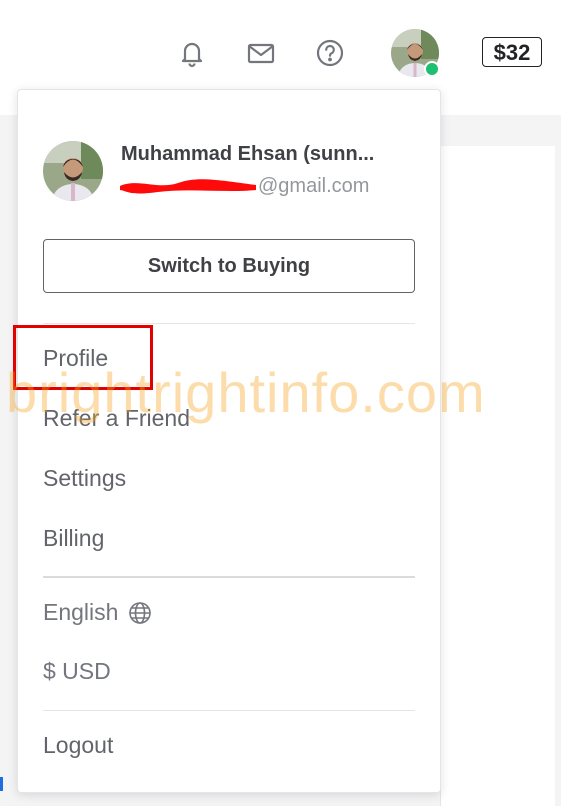 The width and height of the screenshot is (561, 806). What do you see at coordinates (314, 186) in the screenshot?
I see `user-email: @gmail.com` at bounding box center [314, 186].